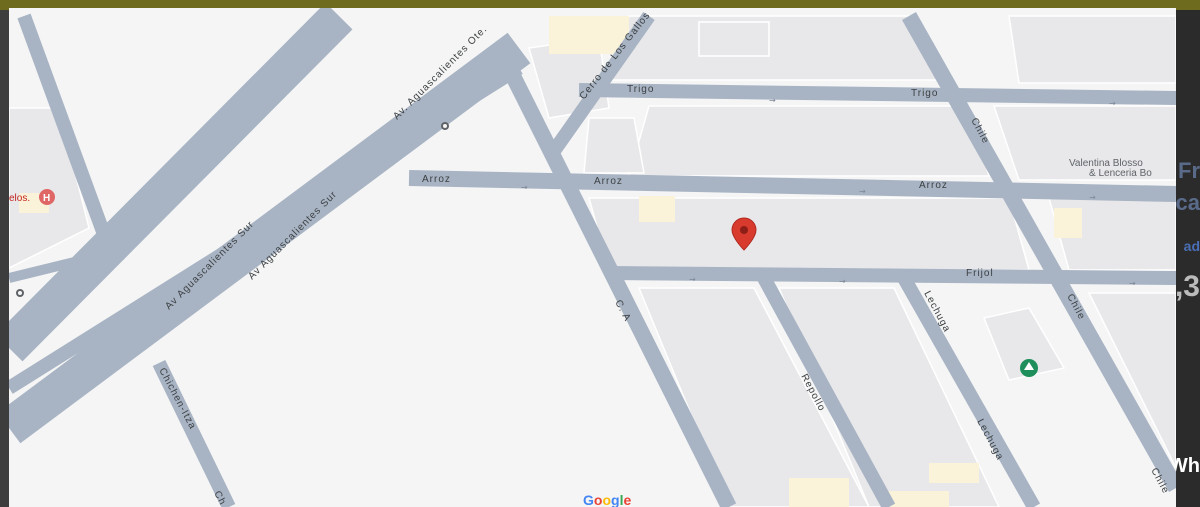 Image resolution: width=1200 pixels, height=507 pixels. Describe the element at coordinates (1191, 246) in the screenshot. I see `bg-fragment-3: ad` at that location.